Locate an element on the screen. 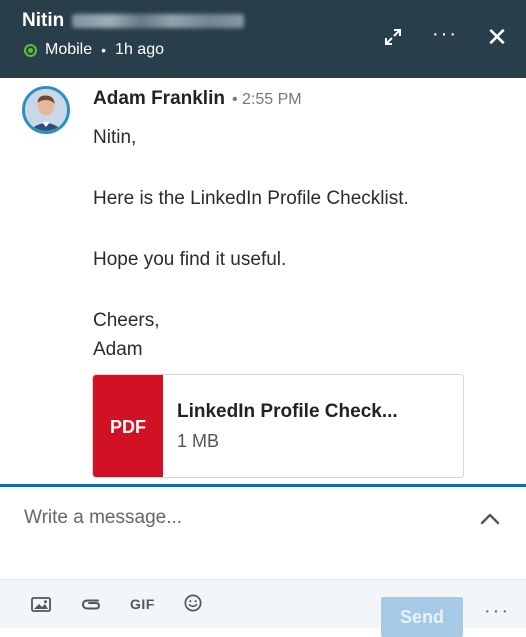  sender-name: Adam Franklin is located at coordinates (159, 99).